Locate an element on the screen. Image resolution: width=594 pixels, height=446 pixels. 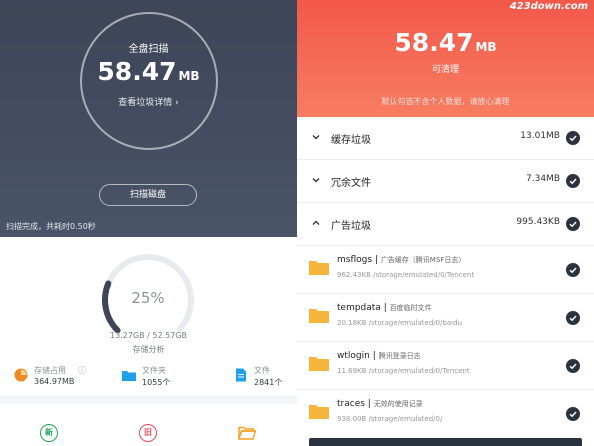
item-title: tempdata | 百度临时文件 is located at coordinates (384, 308).